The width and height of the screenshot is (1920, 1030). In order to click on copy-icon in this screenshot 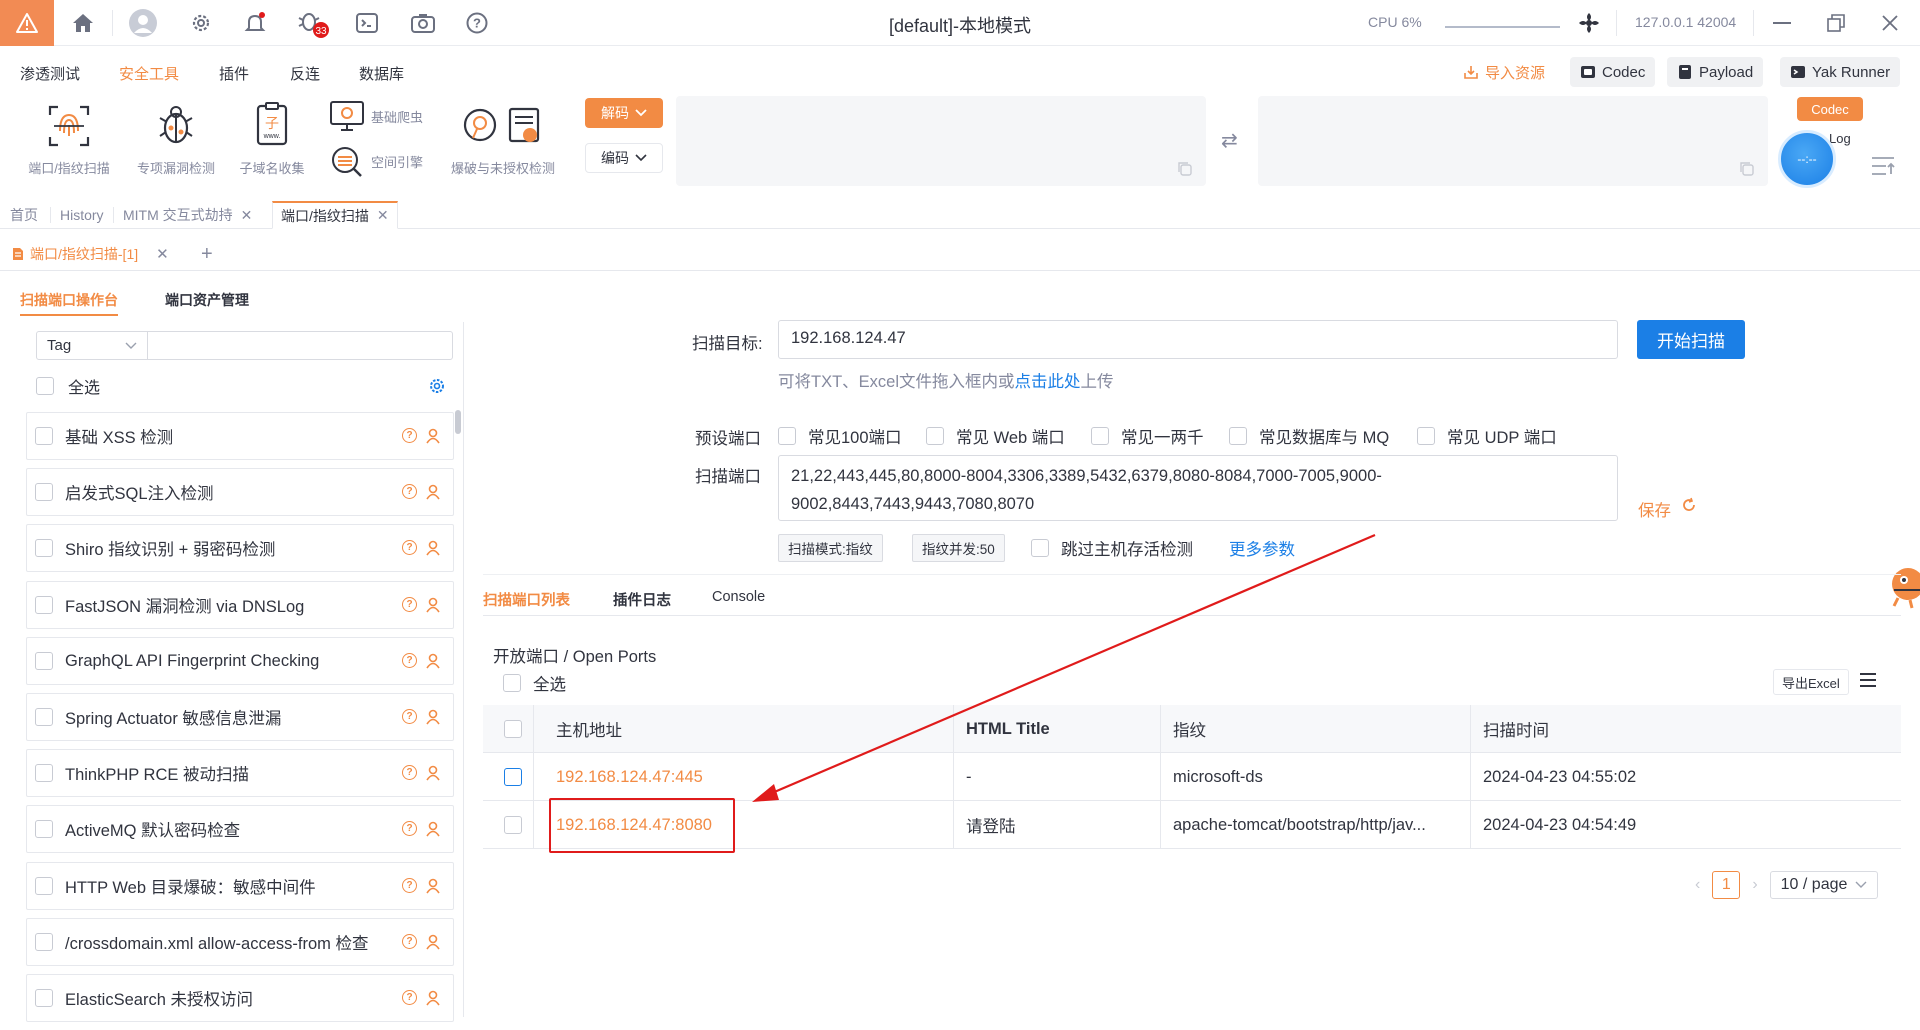, I will do `click(1747, 169)`.